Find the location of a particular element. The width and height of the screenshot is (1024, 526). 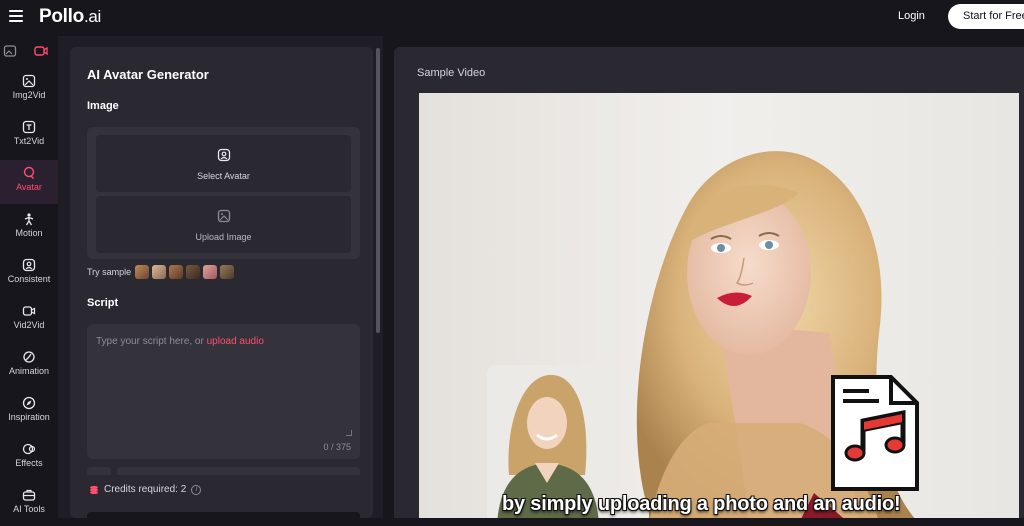

animation-icon is located at coordinates (29, 357).